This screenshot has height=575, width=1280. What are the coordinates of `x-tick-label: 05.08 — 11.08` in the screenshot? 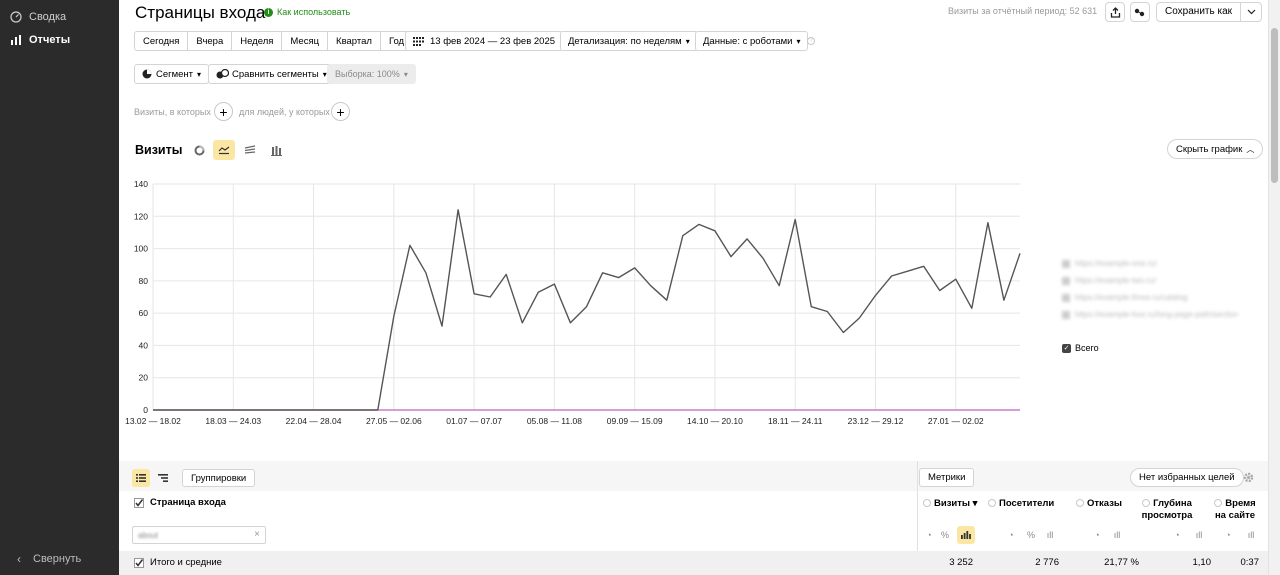 It's located at (554, 421).